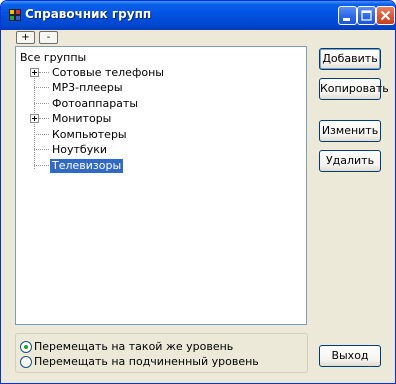 The image size is (396, 384). Describe the element at coordinates (53, 58) in the screenshot. I see `tree-root-all-groups: Все группы` at that location.